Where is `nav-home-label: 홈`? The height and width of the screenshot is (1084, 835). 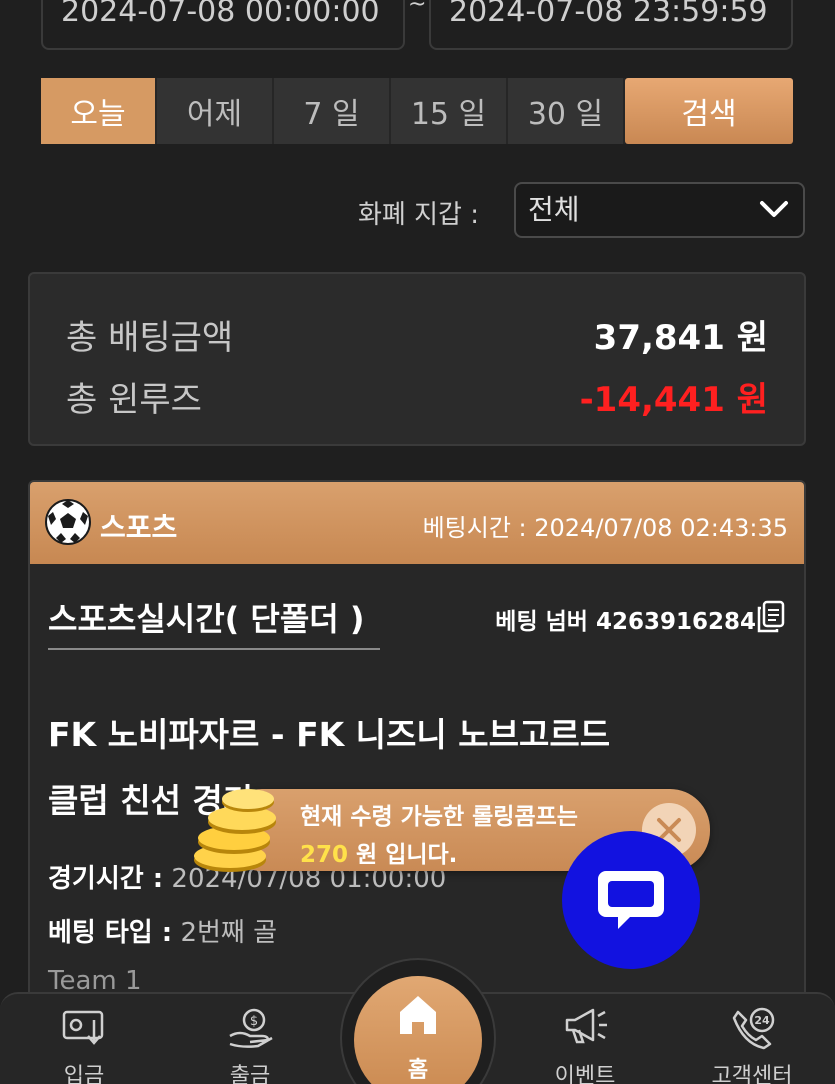
nav-home-label: 홈 is located at coordinates (418, 1070).